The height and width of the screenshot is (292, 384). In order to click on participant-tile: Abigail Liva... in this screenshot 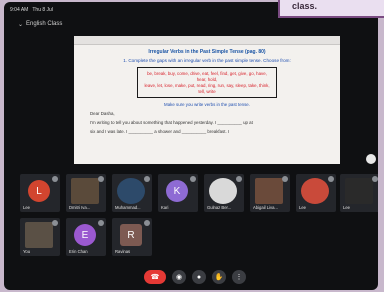, I will do `click(270, 193)`.